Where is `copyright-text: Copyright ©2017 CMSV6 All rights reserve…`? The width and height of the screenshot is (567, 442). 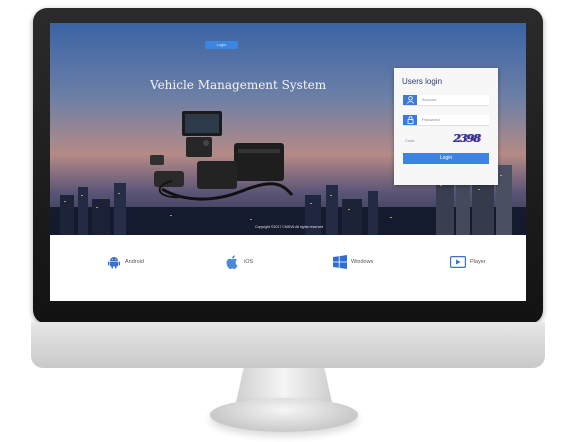
copyright-text: Copyright ©2017 CMSV6 All rights reserve… is located at coordinates (289, 227).